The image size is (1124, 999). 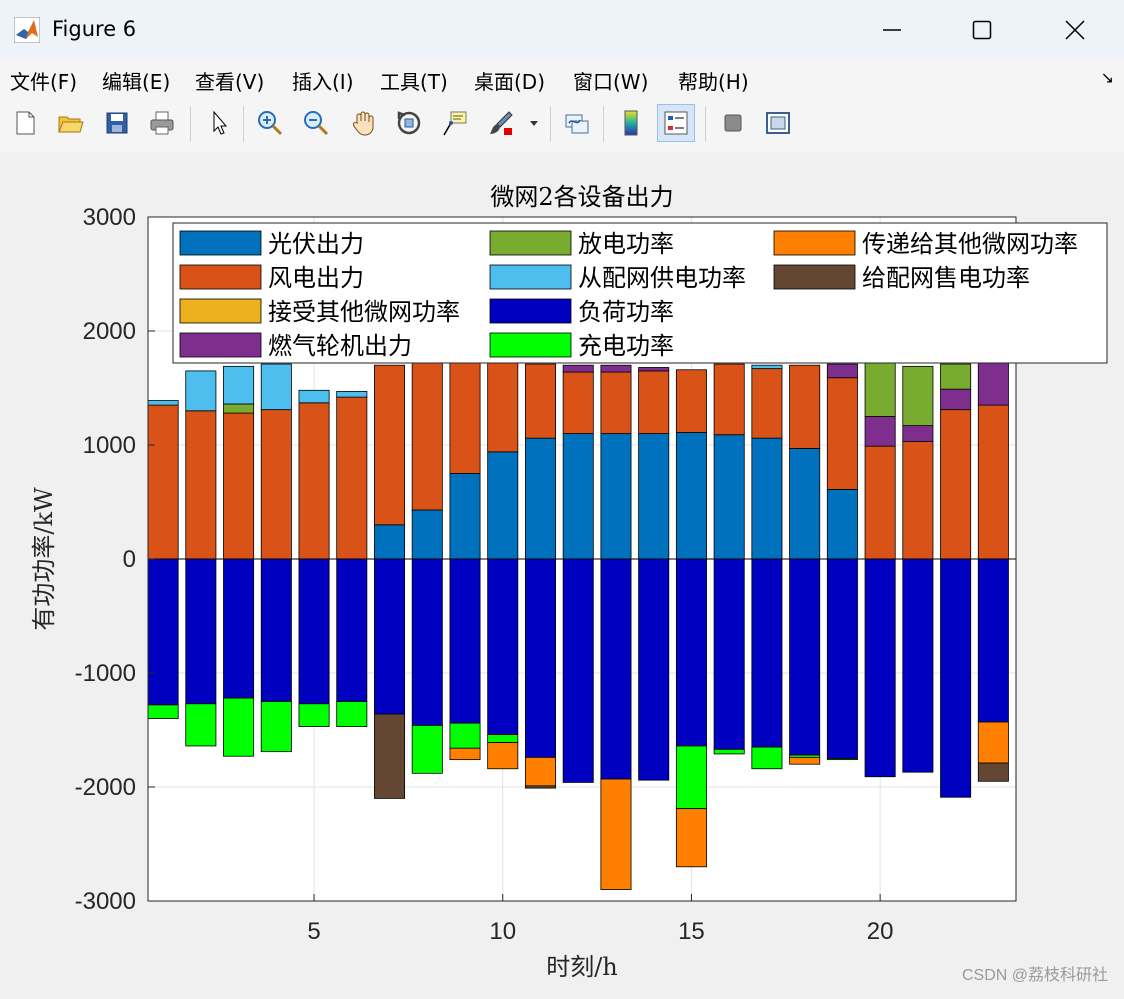 I want to click on brush-dropdown-button, so click(x=534, y=123).